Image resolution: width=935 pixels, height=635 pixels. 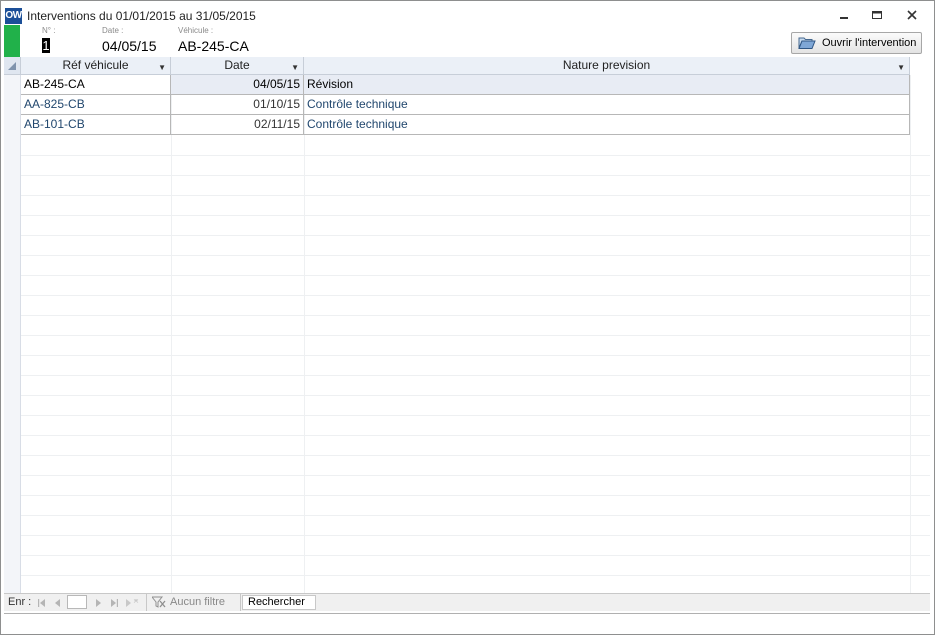 I want to click on cell-date: 04/05/15, so click(x=237, y=85).